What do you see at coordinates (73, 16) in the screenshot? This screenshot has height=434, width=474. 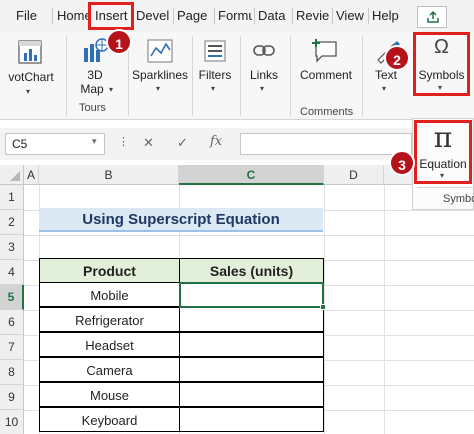 I see `tab-home: Home` at bounding box center [73, 16].